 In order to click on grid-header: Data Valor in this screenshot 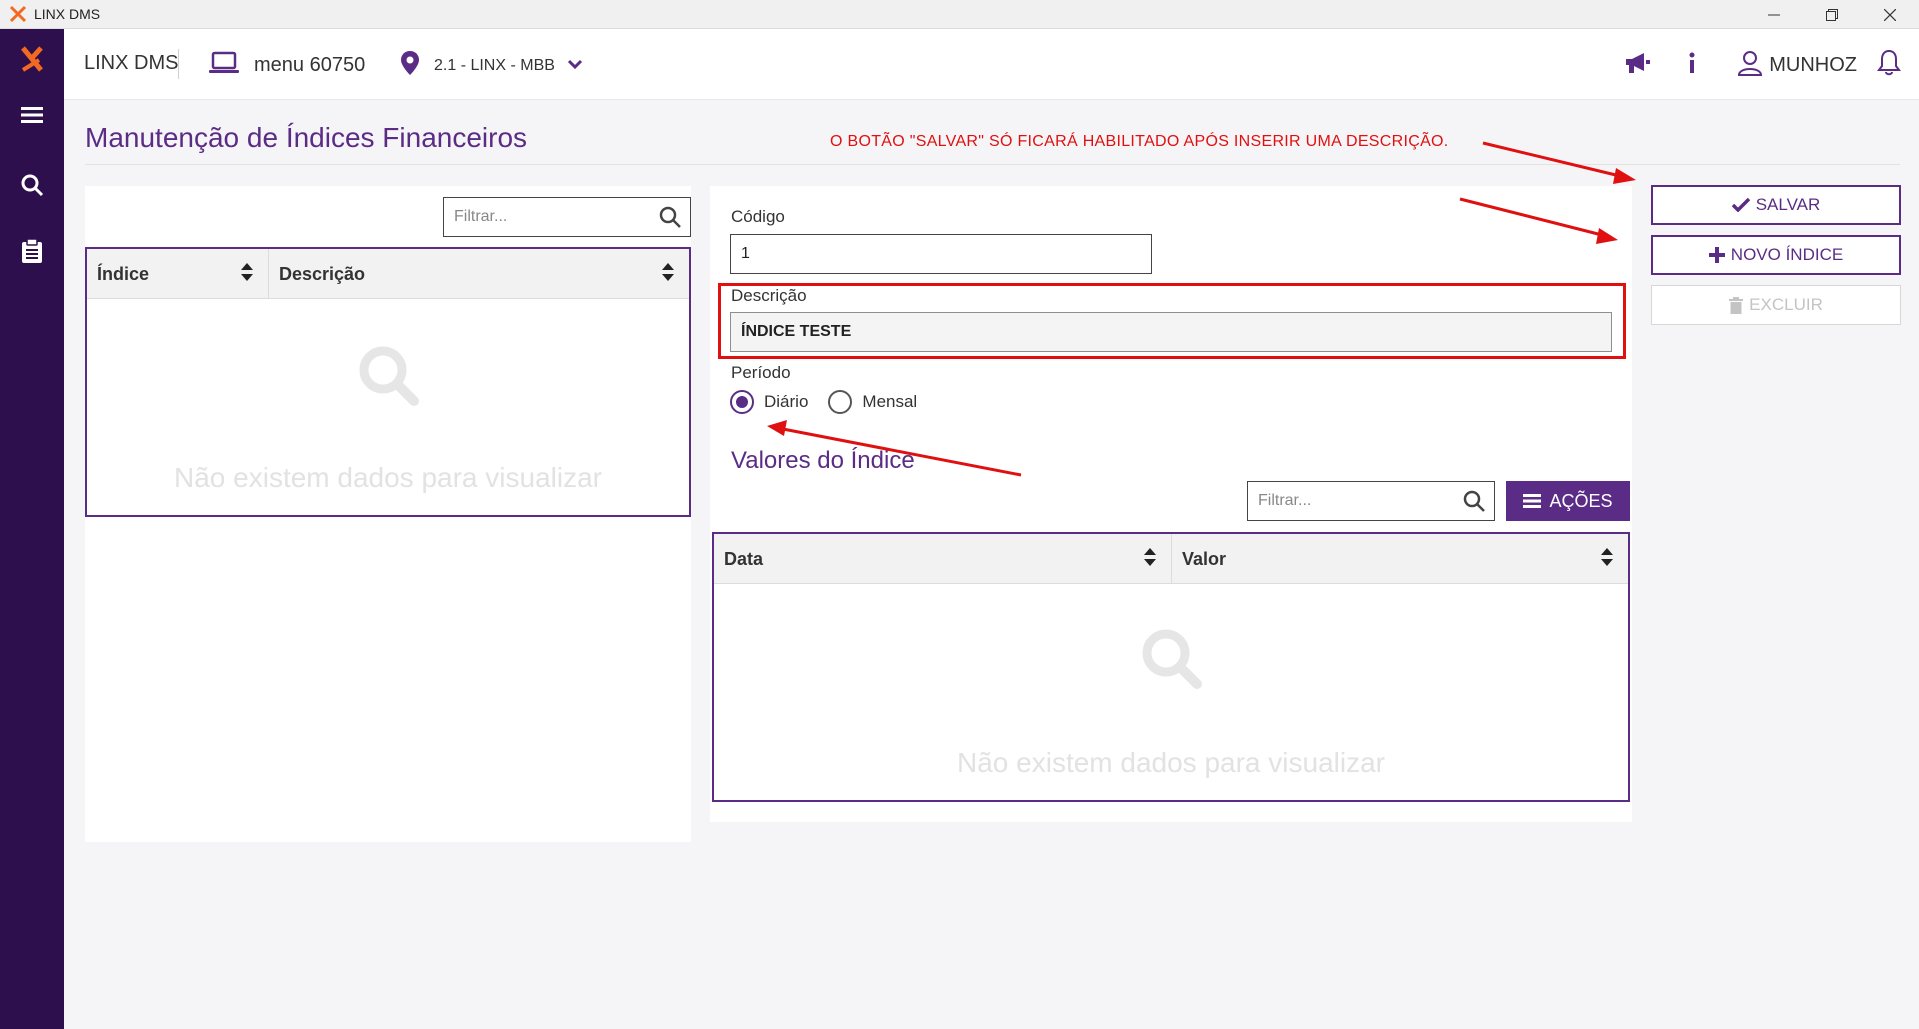, I will do `click(1171, 559)`.